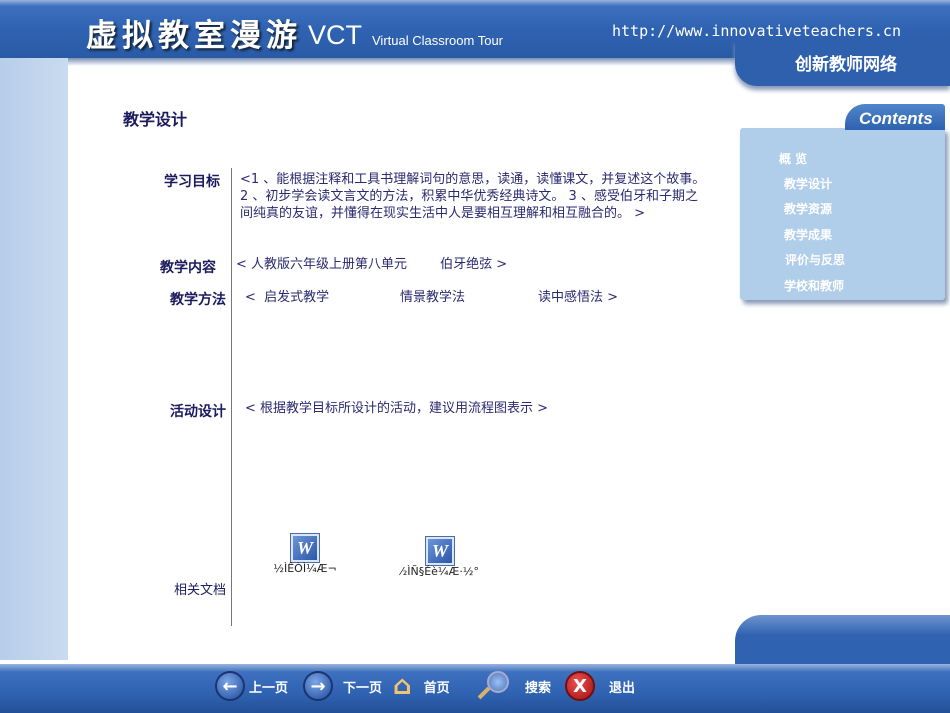 The width and height of the screenshot is (950, 713). What do you see at coordinates (433, 297) in the screenshot?
I see `method-2: 情景教学法` at bounding box center [433, 297].